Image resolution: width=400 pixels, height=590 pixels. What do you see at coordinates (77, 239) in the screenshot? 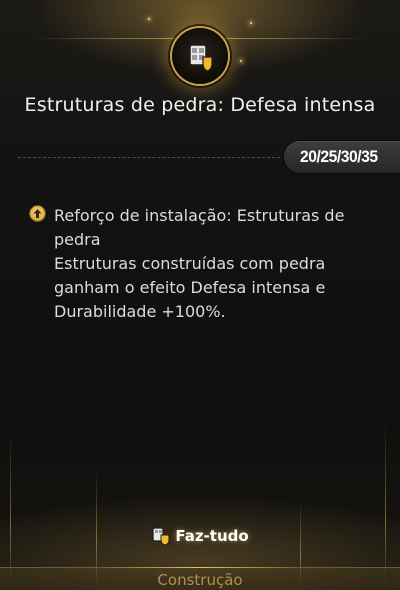
I see `effect-line: pedra` at bounding box center [77, 239].